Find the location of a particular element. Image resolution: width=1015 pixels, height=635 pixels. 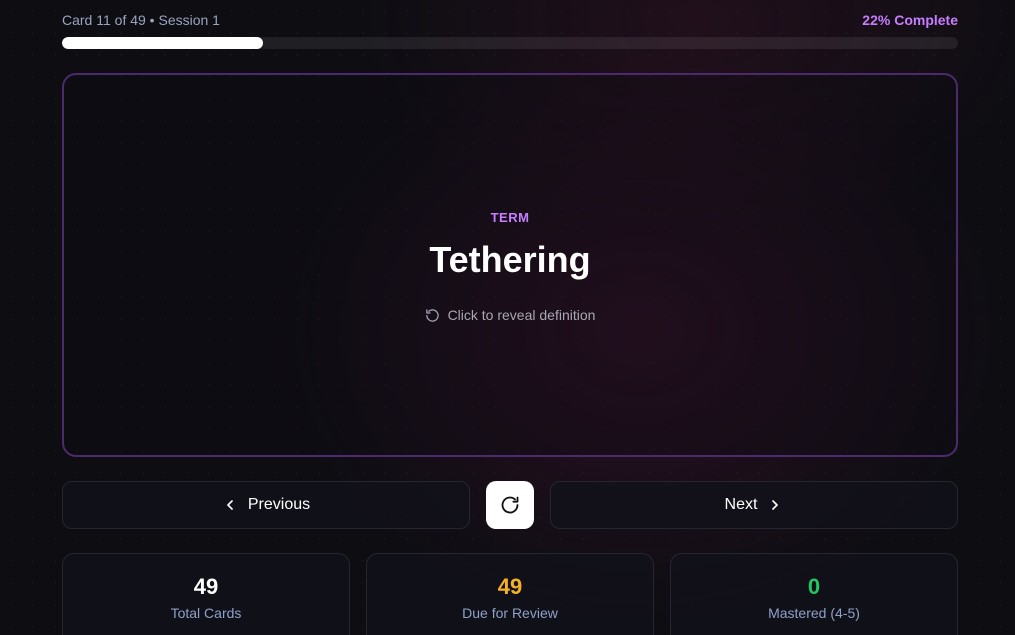

stat-label: Mastered (4-5) is located at coordinates (814, 613).